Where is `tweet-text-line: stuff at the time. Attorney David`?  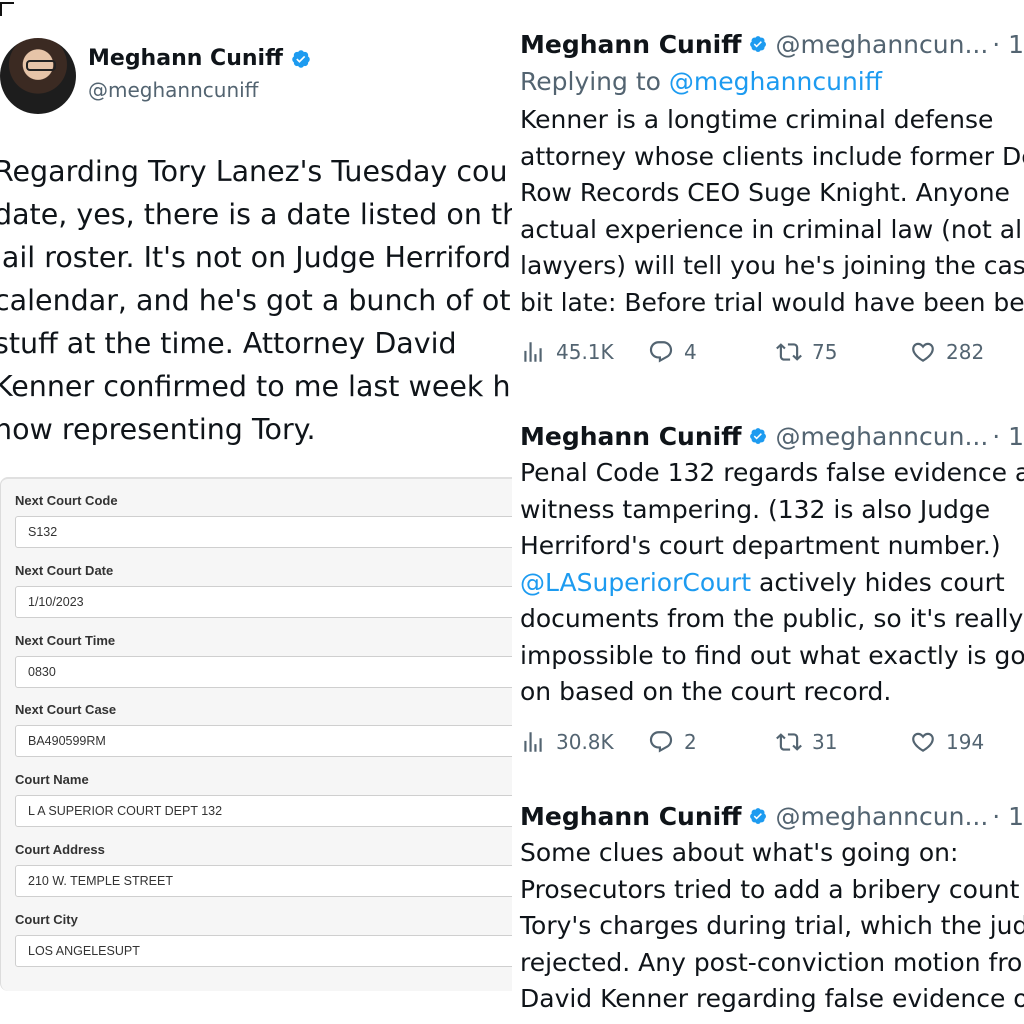
tweet-text-line: stuff at the time. Attorney David is located at coordinates (228, 343).